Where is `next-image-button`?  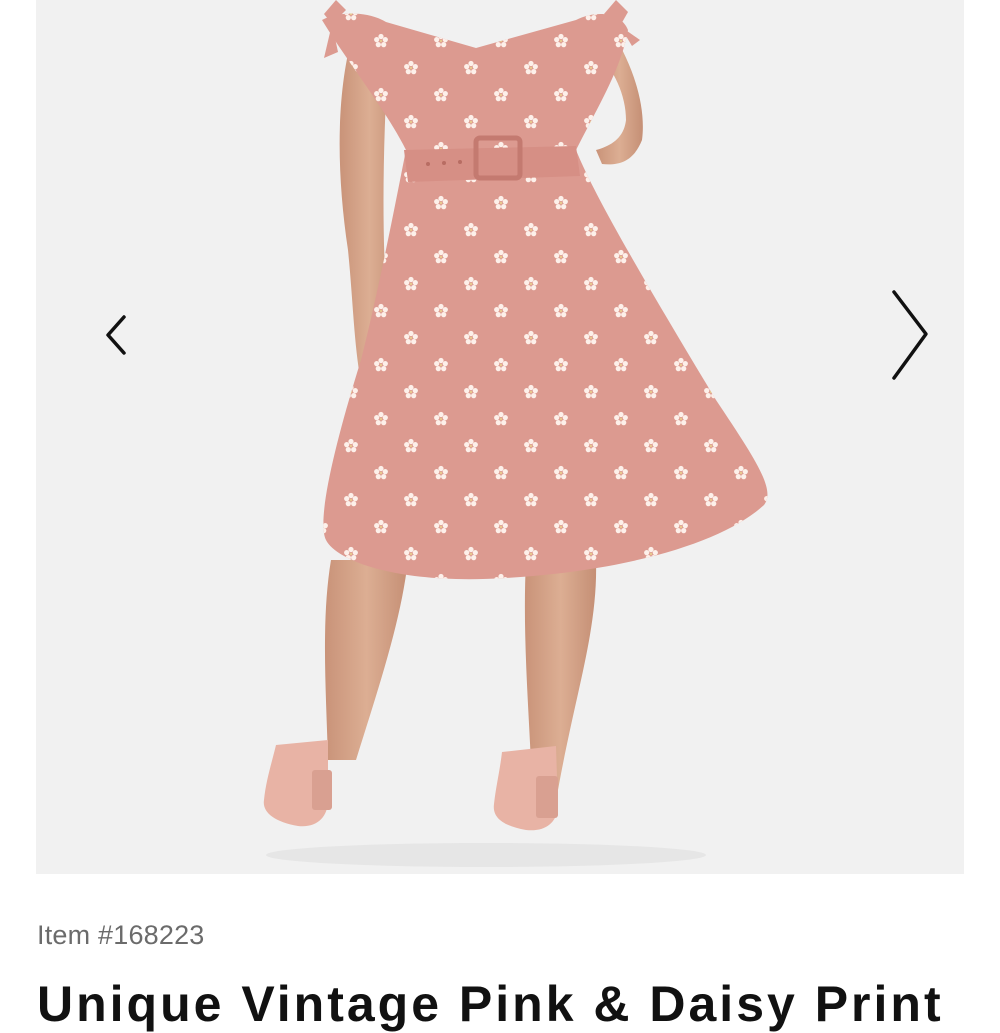
next-image-button is located at coordinates (910, 335).